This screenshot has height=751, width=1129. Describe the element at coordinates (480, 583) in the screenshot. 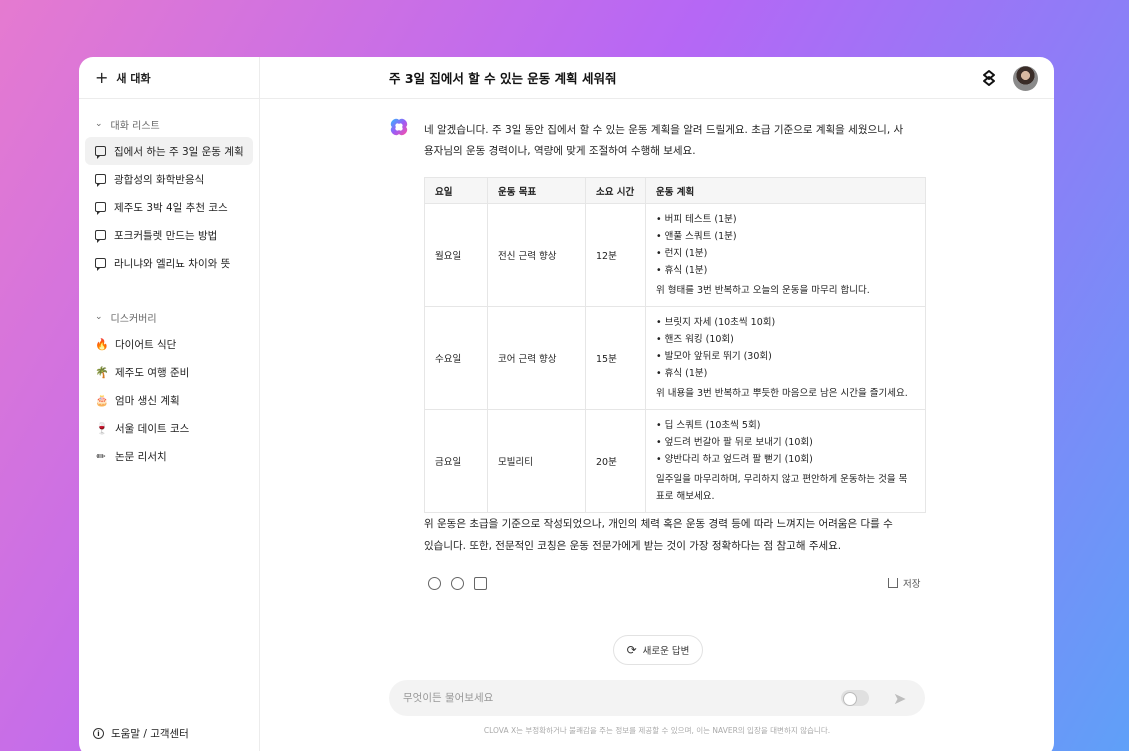

I see `copy-icon` at that location.